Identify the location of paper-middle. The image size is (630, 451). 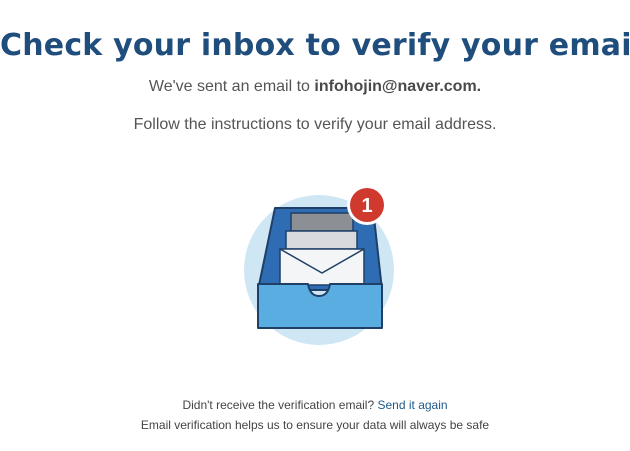
(321, 240).